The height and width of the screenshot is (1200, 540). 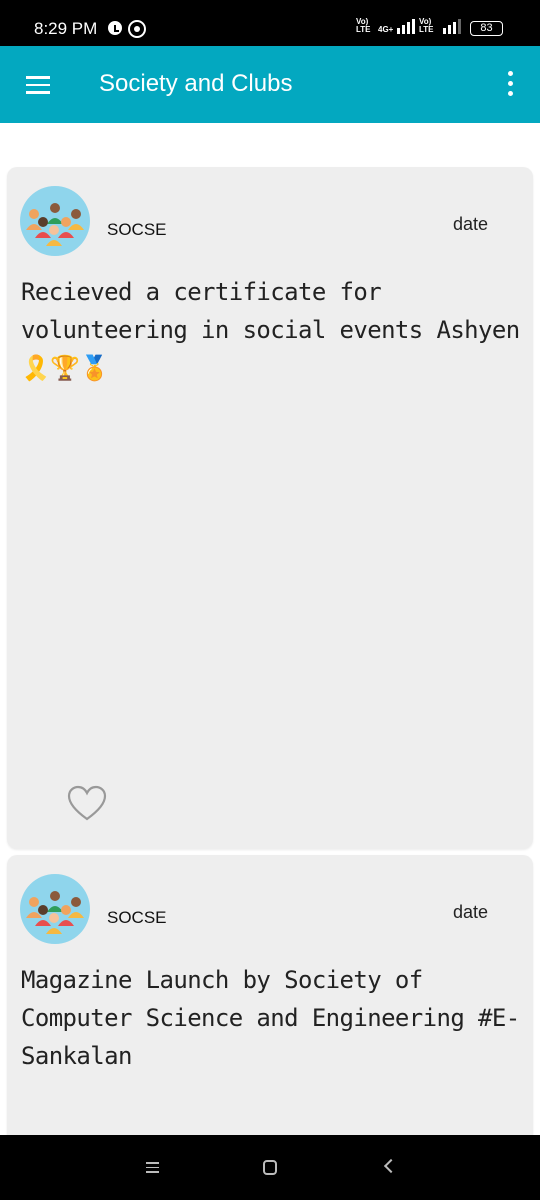 I want to click on network-label-1: Vo) LTE, so click(x=363, y=25).